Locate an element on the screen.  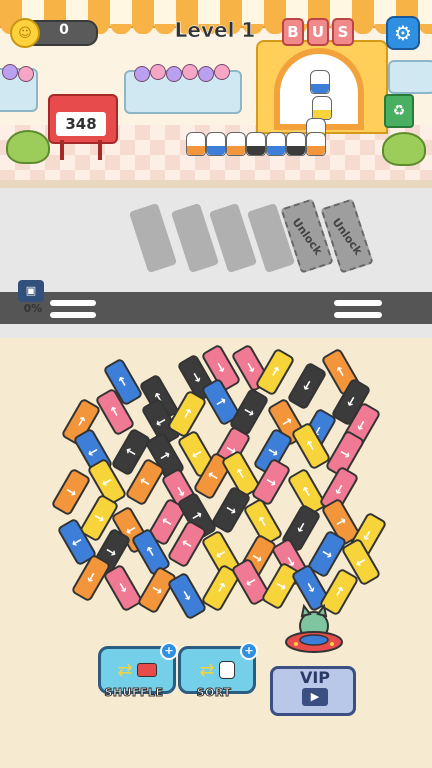
add-sort-icon: + is located at coordinates (249, 651).